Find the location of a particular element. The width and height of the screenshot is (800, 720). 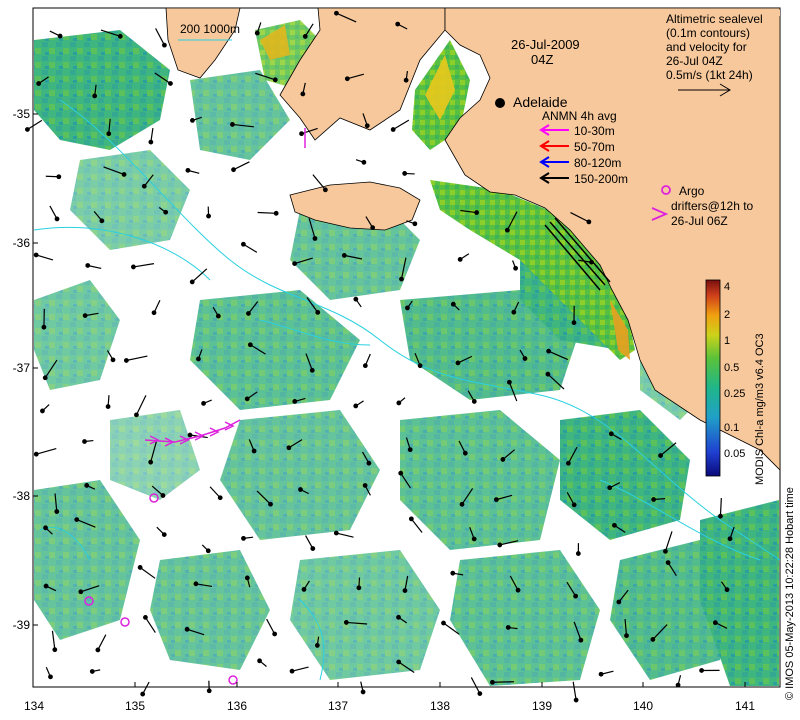

city-label-adelaide: Adelaide is located at coordinates (540, 102).